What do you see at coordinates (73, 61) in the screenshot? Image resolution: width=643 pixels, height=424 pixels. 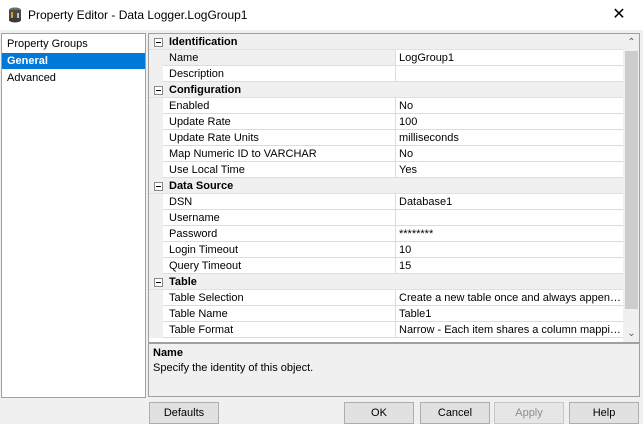 I see `group-item-general: General` at bounding box center [73, 61].